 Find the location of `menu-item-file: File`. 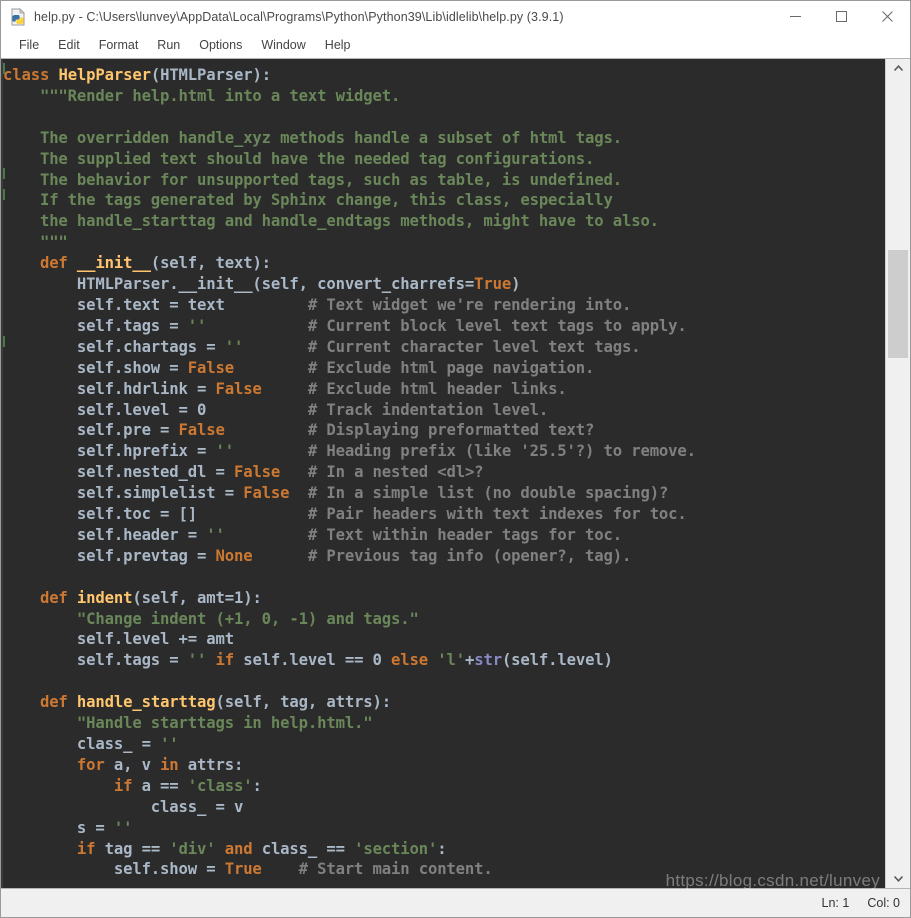

menu-item-file: File is located at coordinates (29, 45).